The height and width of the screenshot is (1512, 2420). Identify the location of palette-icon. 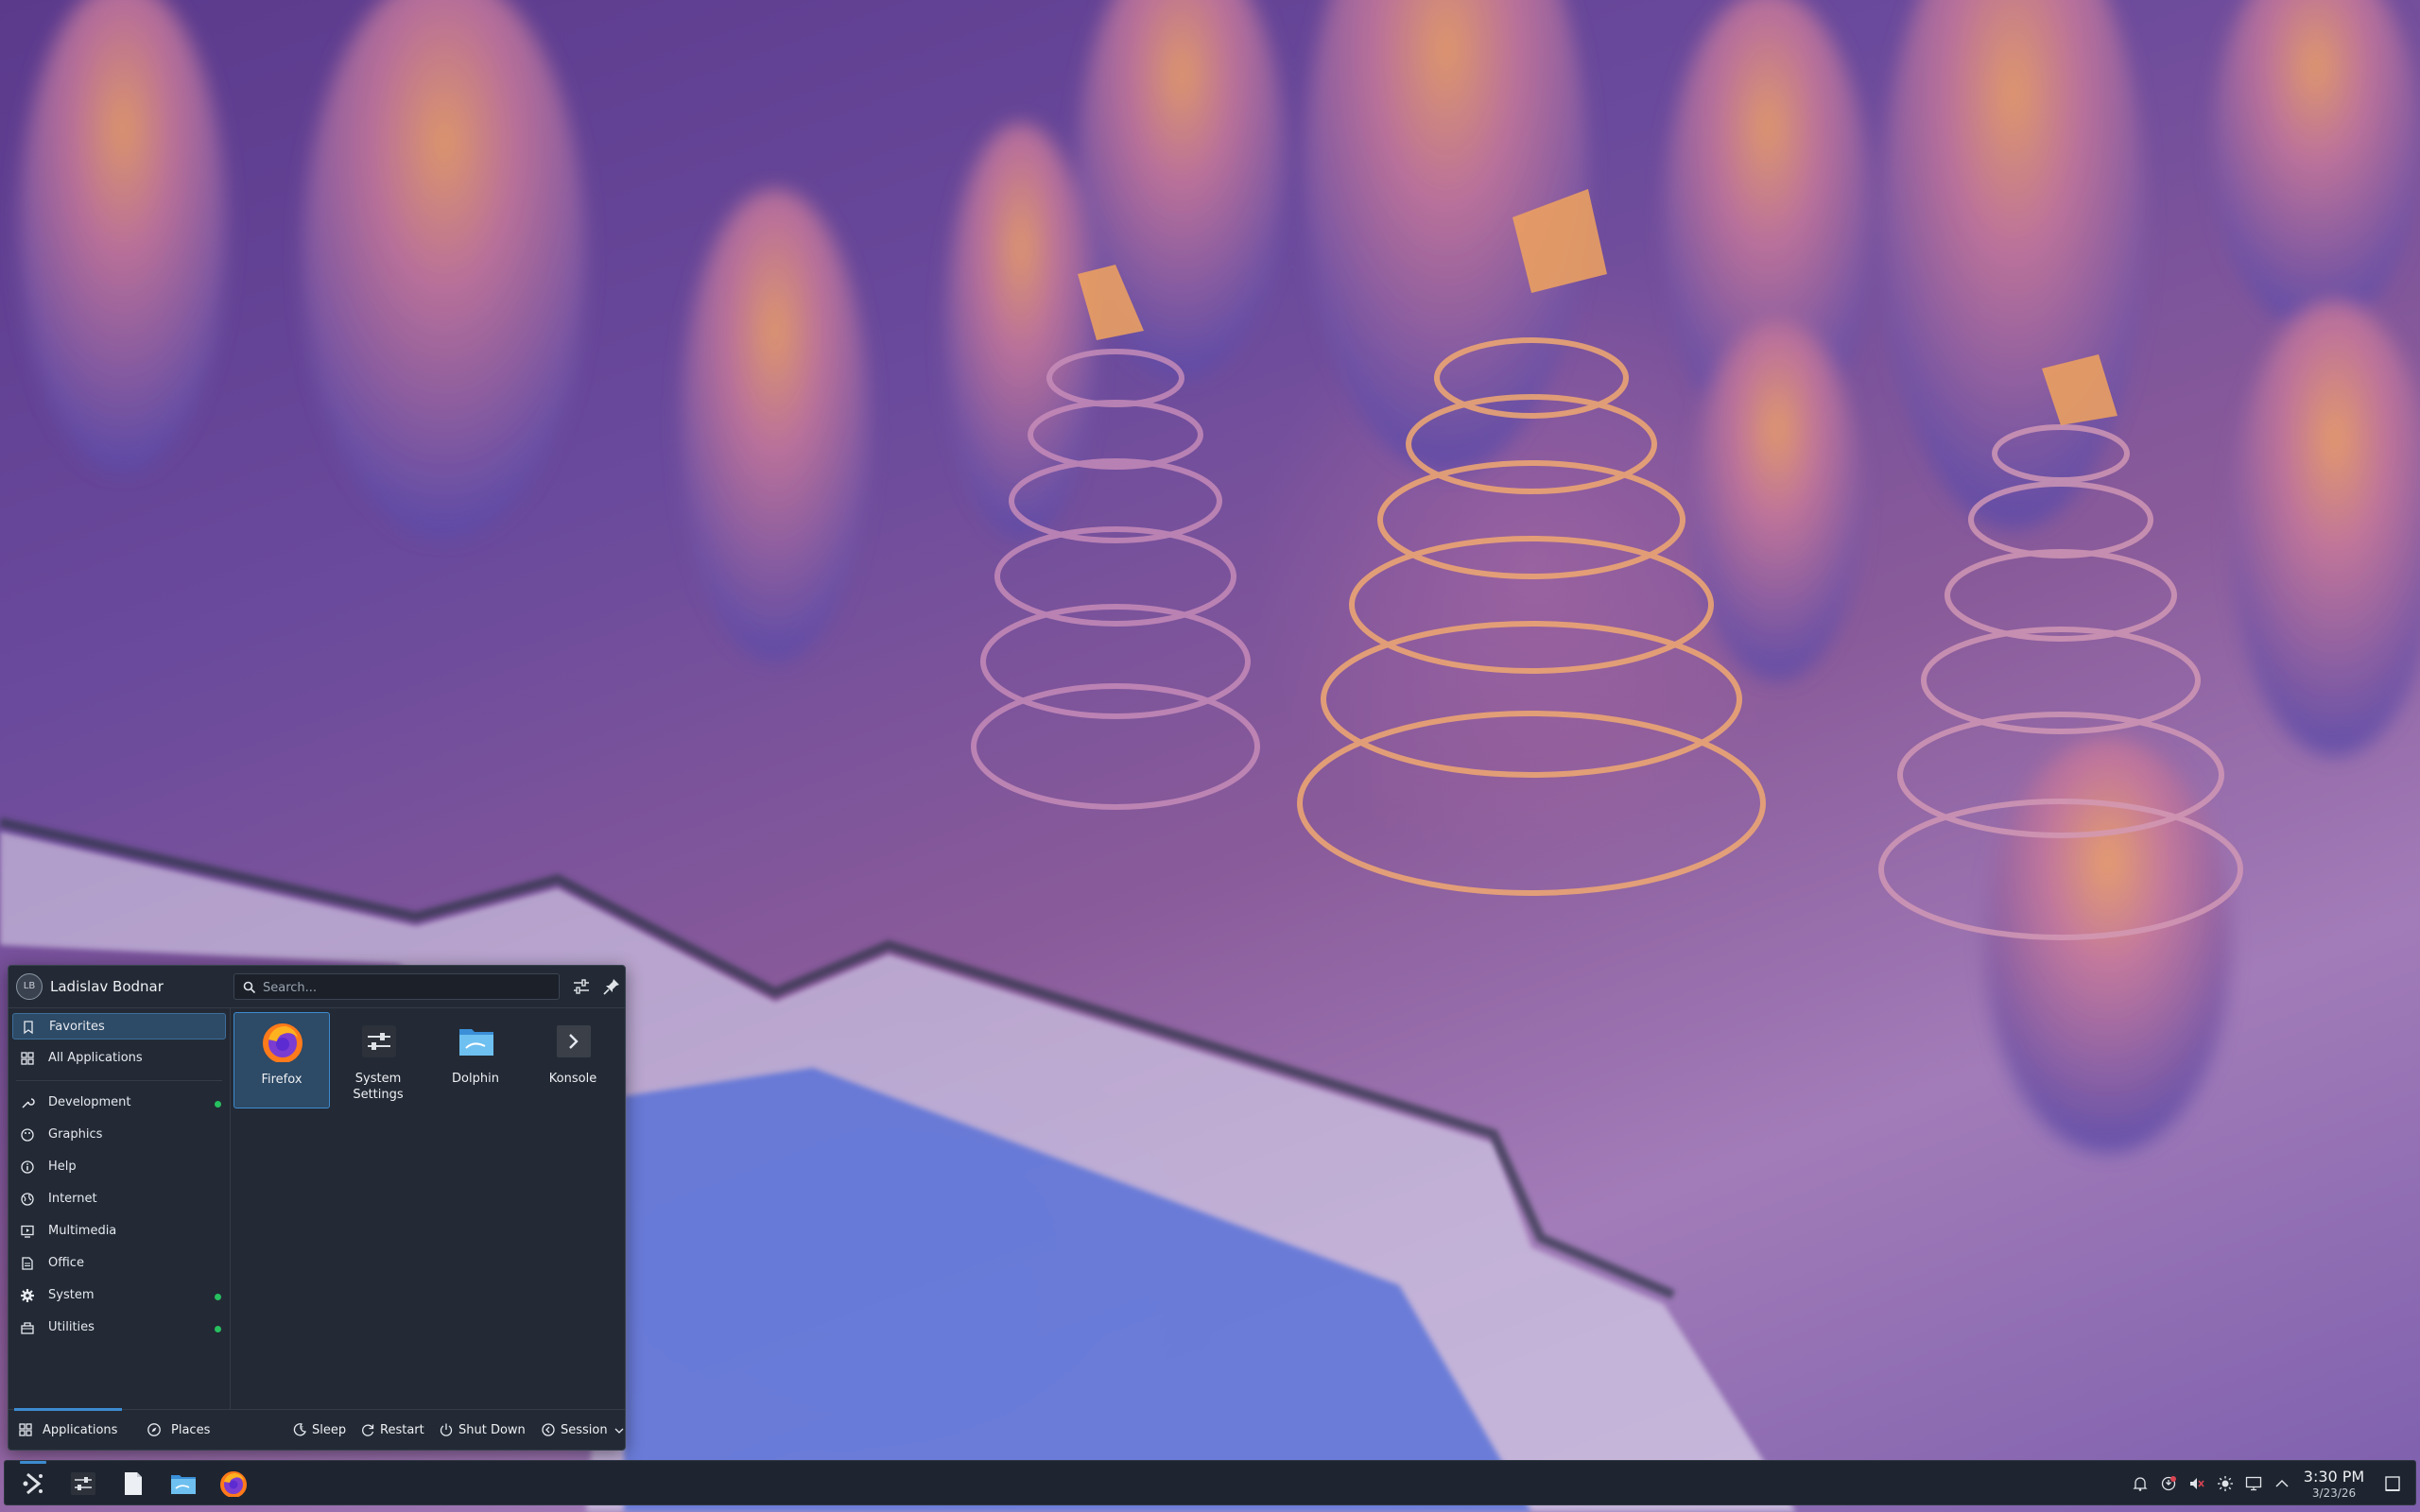
(28, 1135).